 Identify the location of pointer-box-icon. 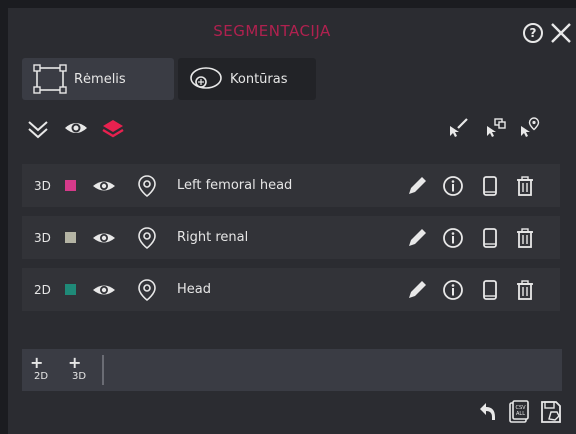
(495, 128).